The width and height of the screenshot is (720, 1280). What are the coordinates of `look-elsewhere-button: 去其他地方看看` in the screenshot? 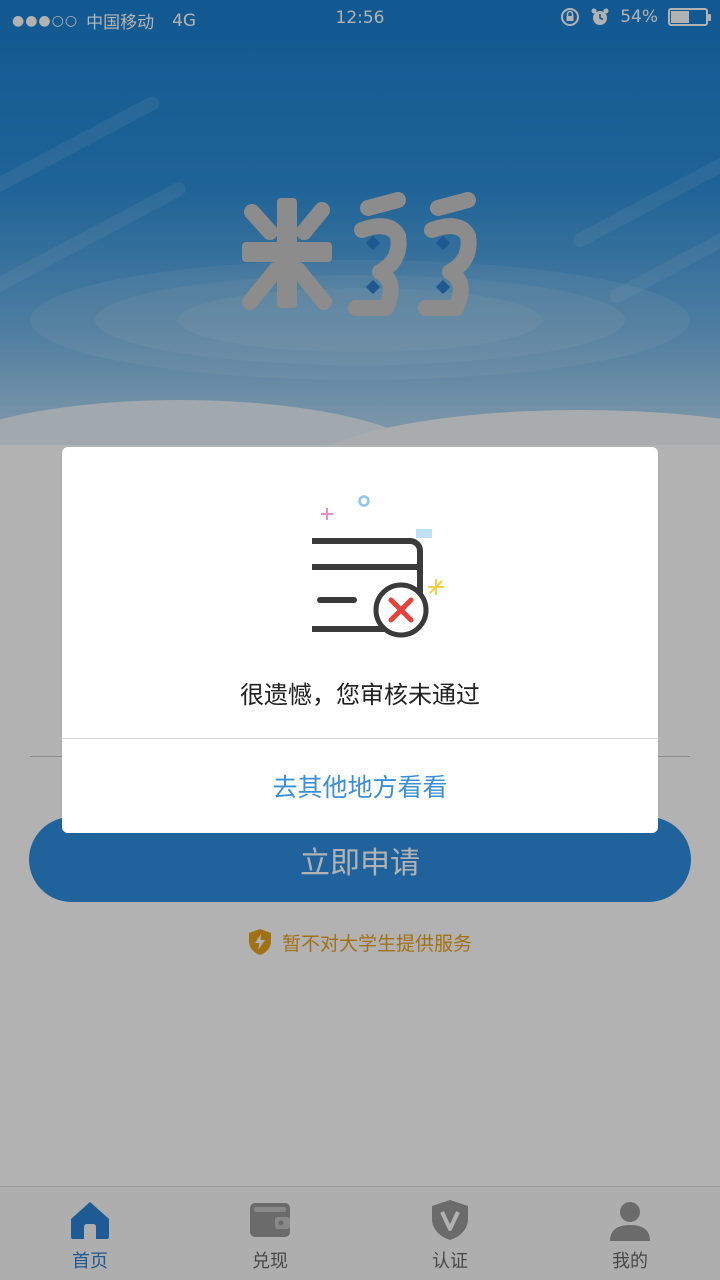 It's located at (360, 786).